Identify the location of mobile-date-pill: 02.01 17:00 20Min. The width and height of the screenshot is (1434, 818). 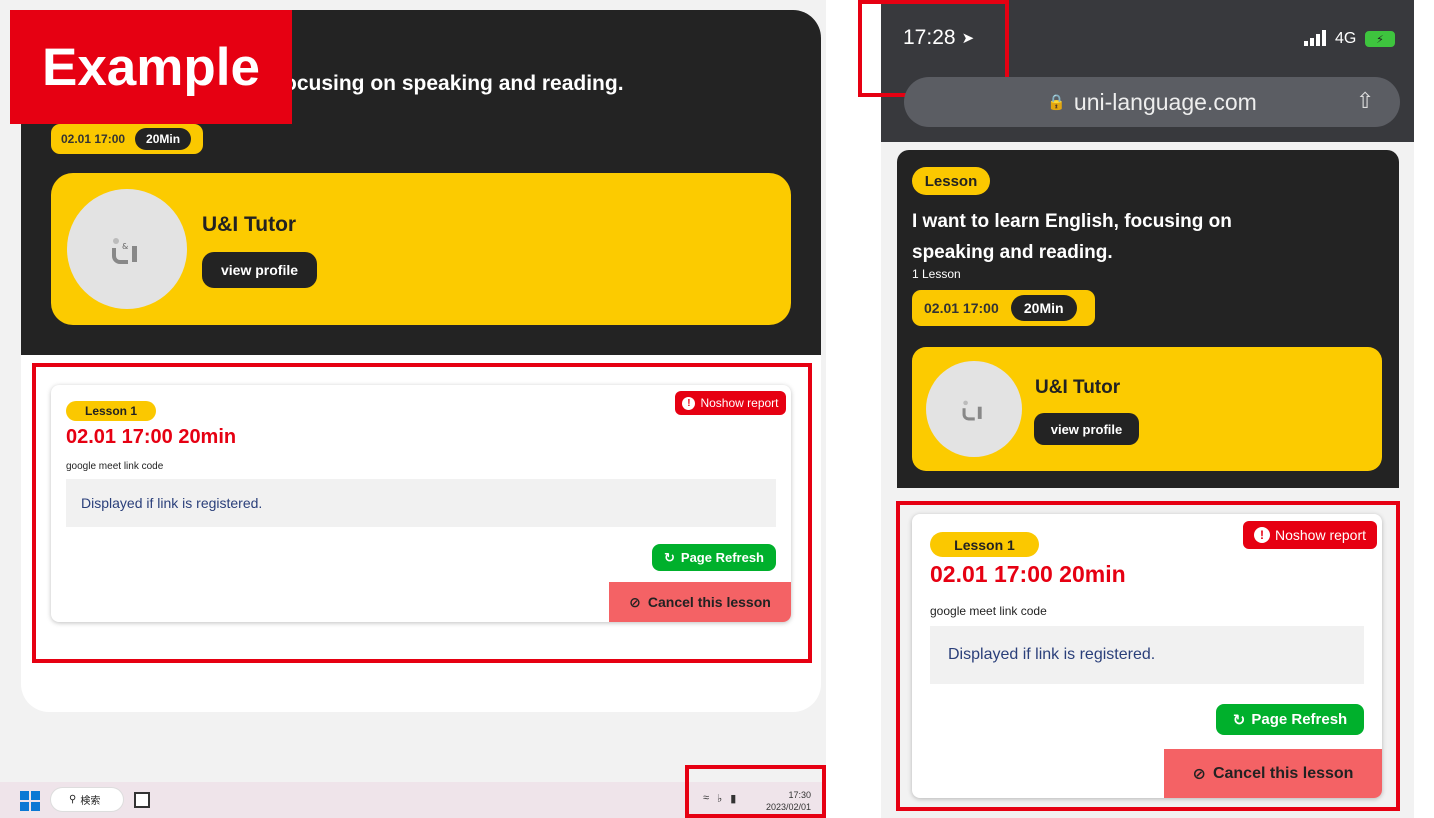
(1003, 308).